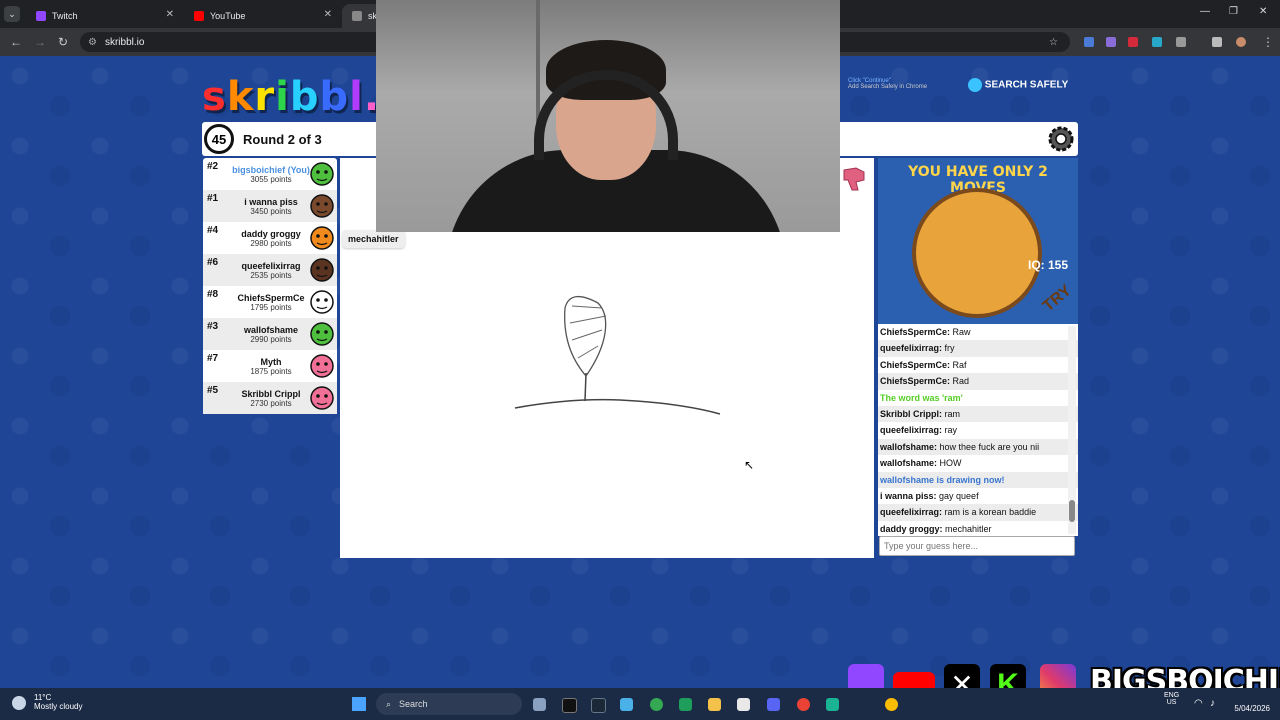 The image size is (1280, 720). Describe the element at coordinates (1061, 139) in the screenshot. I see `settings-gear-icon` at that location.